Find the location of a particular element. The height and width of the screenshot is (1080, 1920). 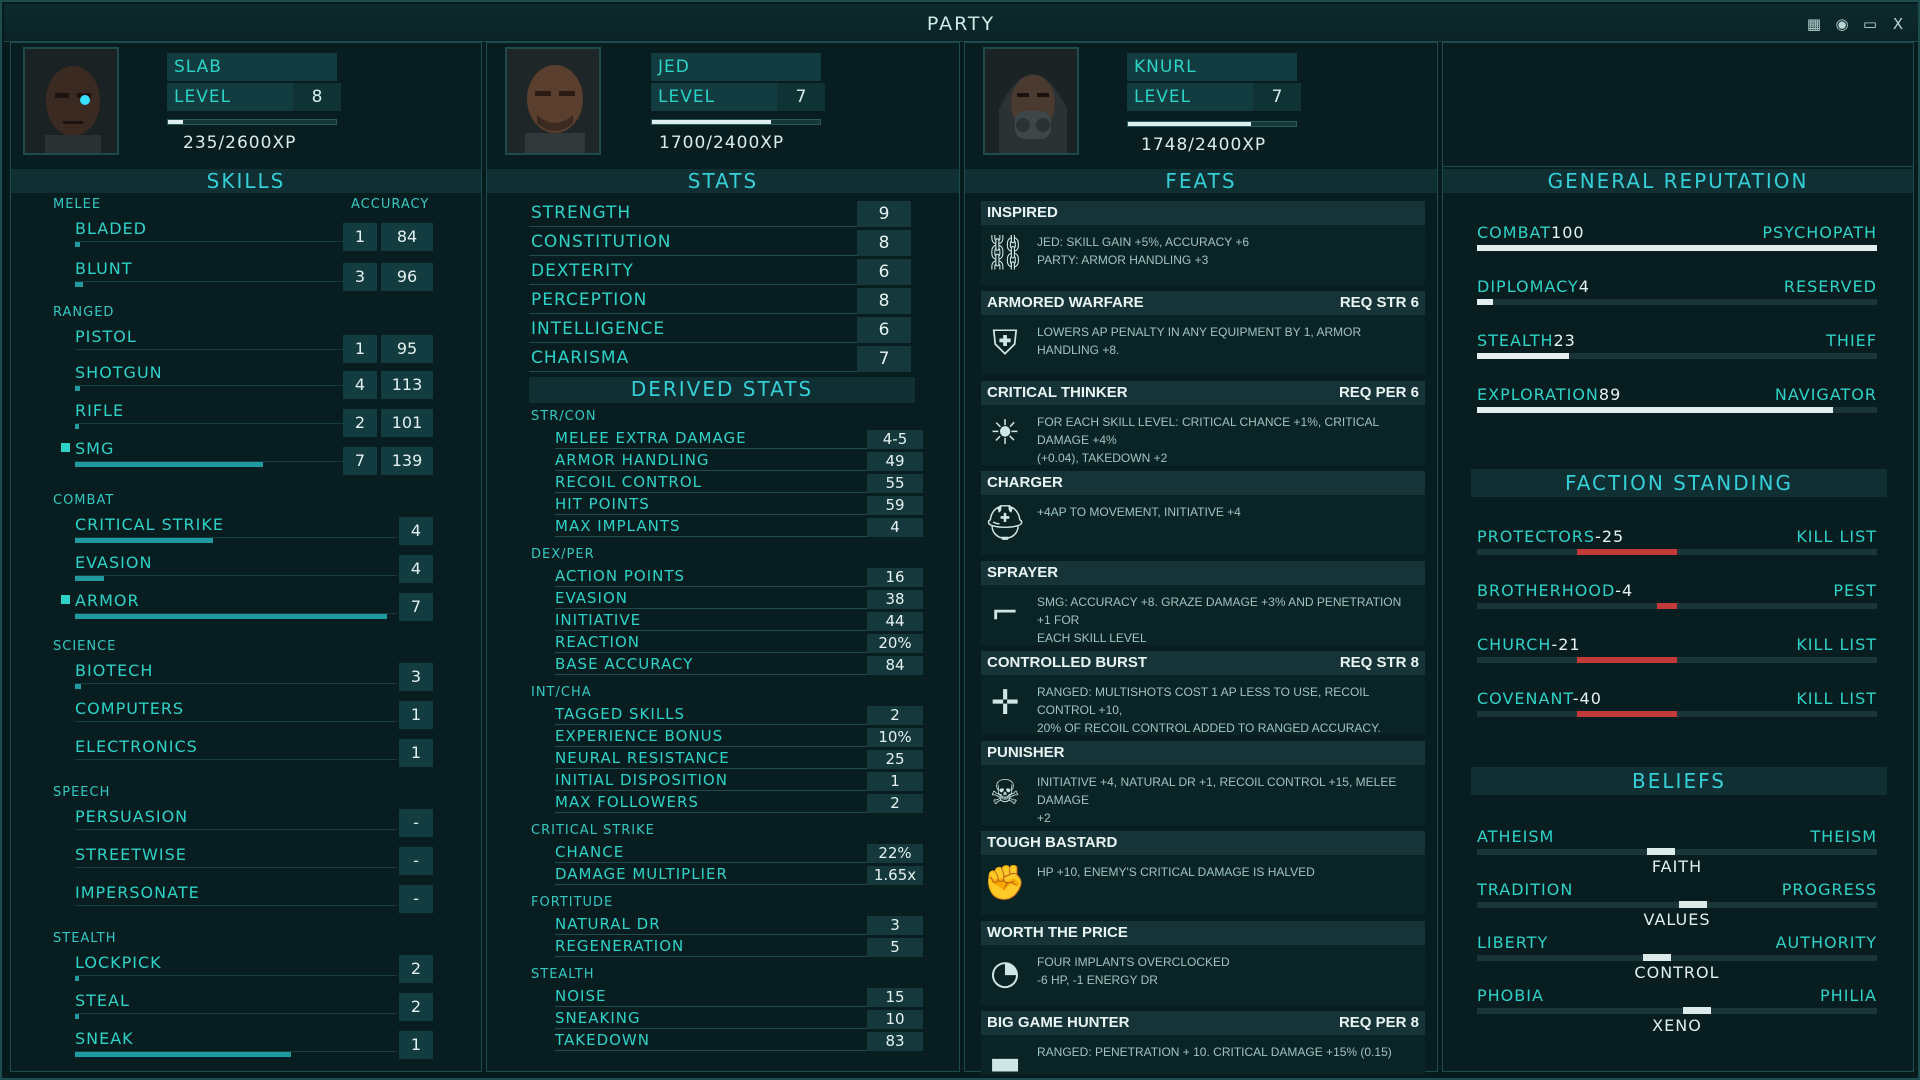

stat-label-constitution: CONSTITUTION is located at coordinates (601, 242).